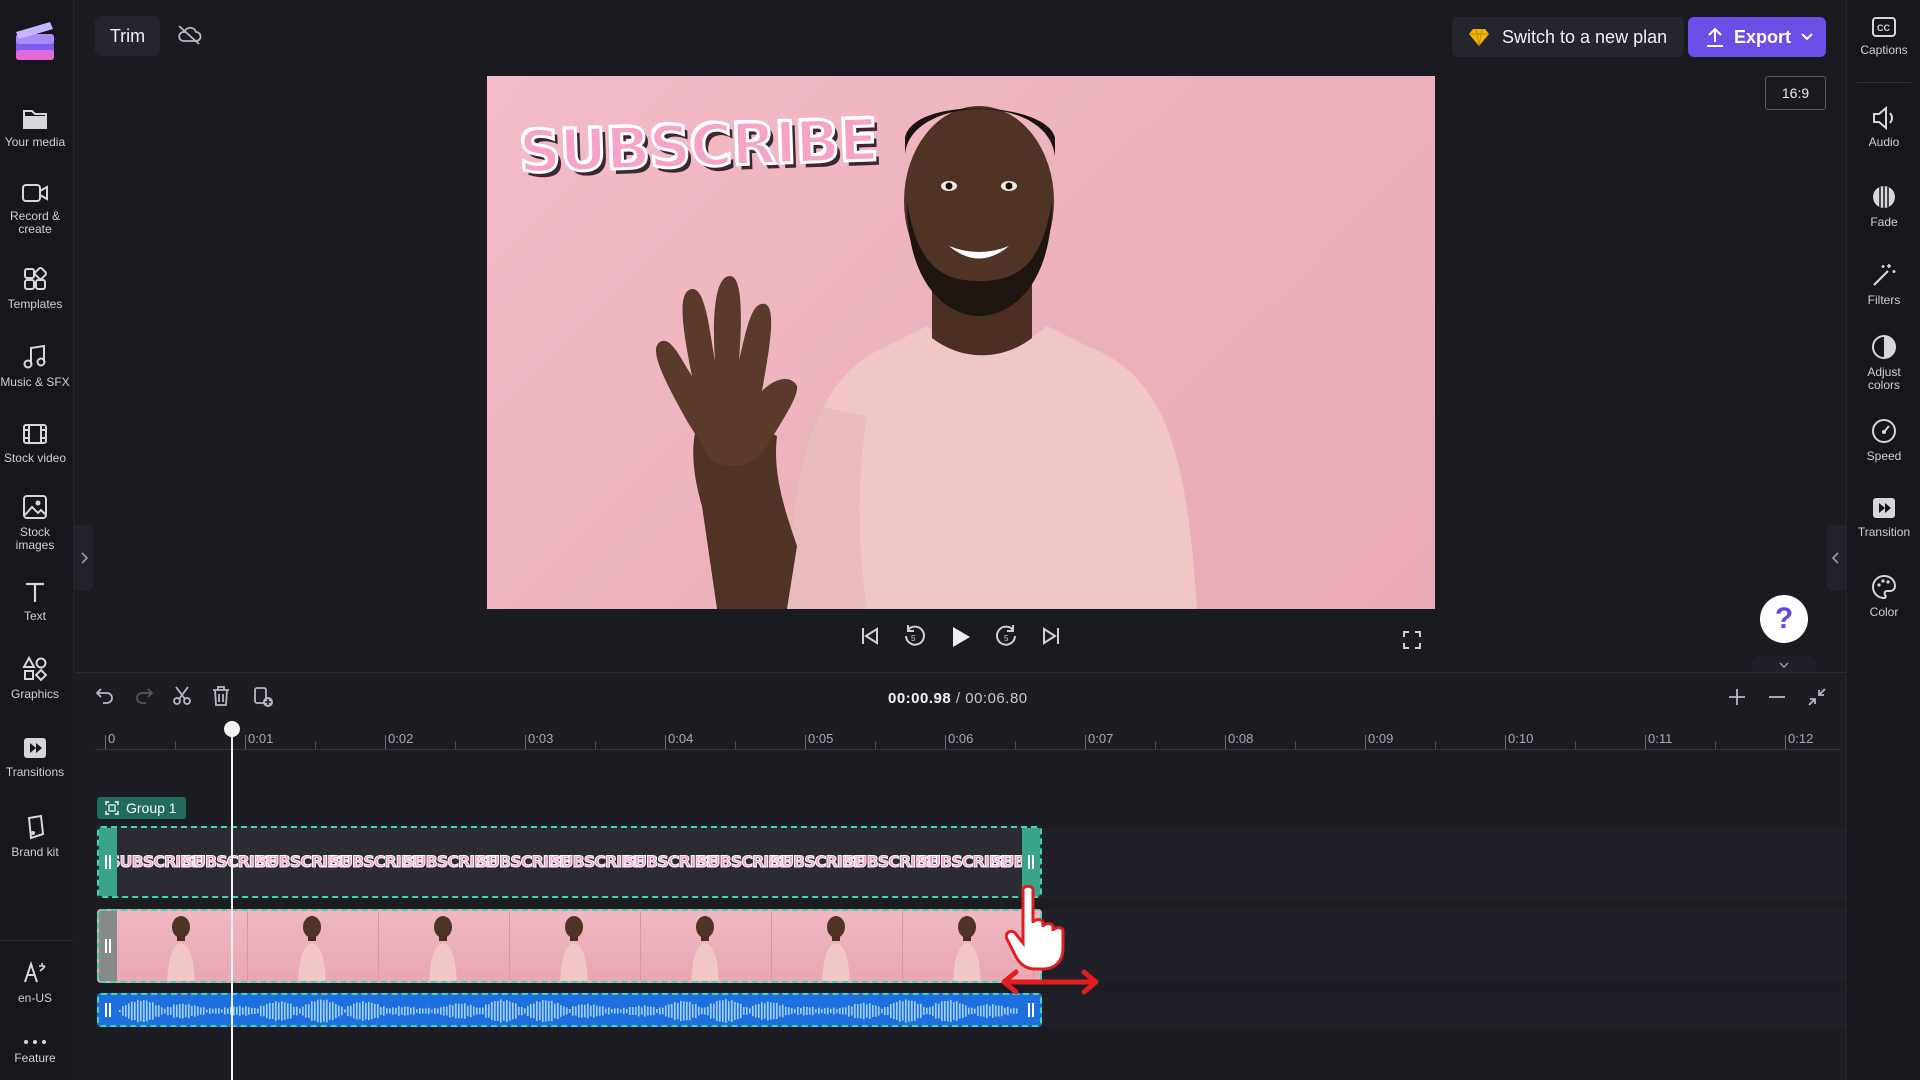 This screenshot has width=1920, height=1080. Describe the element at coordinates (1884, 82) in the screenshot. I see `sidebar-divider` at that location.